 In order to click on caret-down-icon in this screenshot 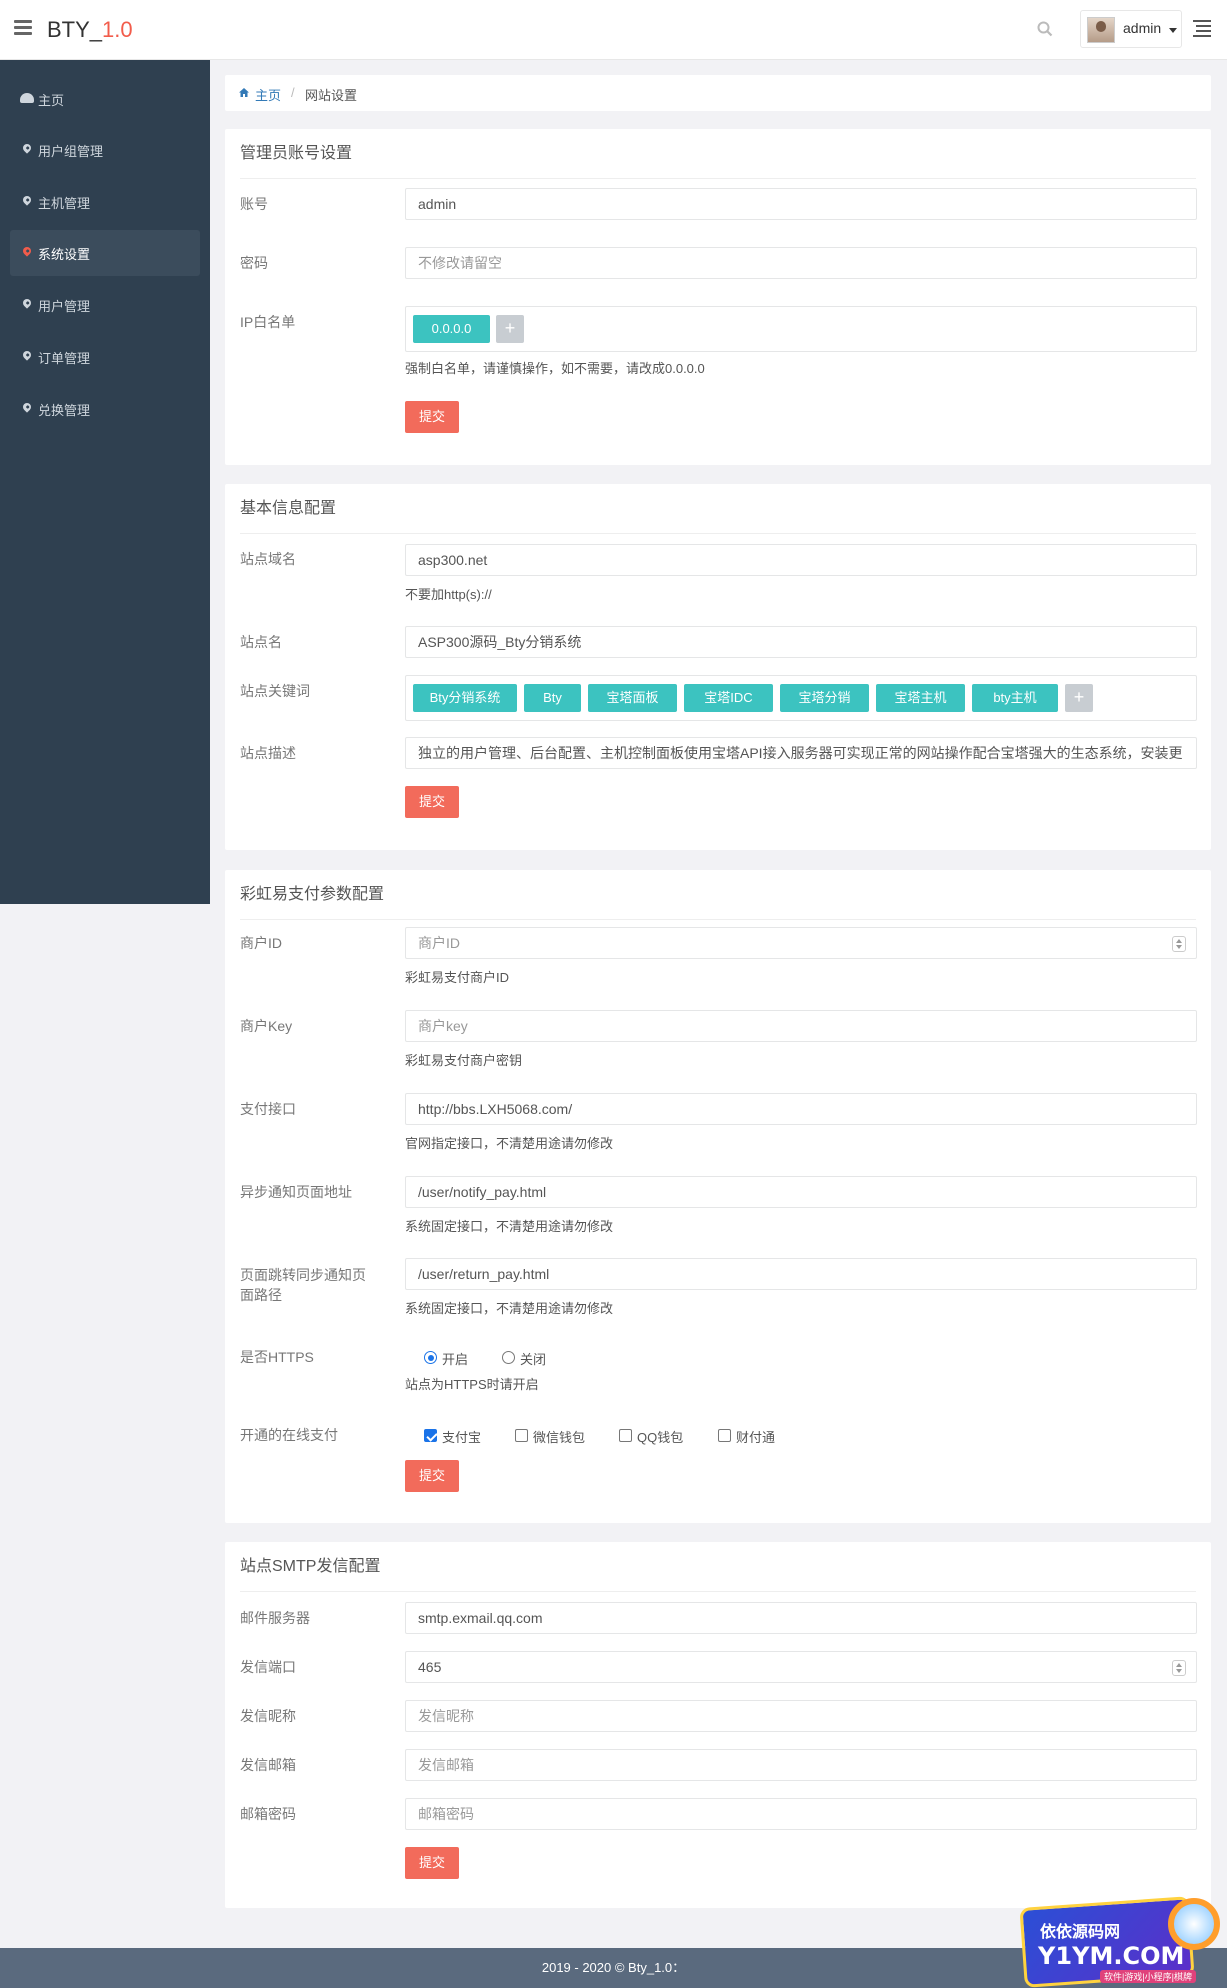, I will do `click(1173, 30)`.